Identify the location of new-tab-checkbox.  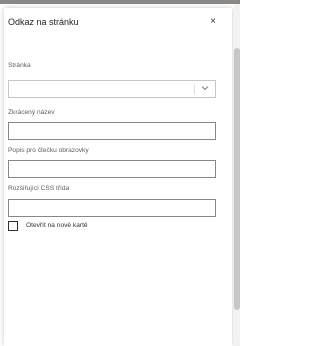
(13, 226).